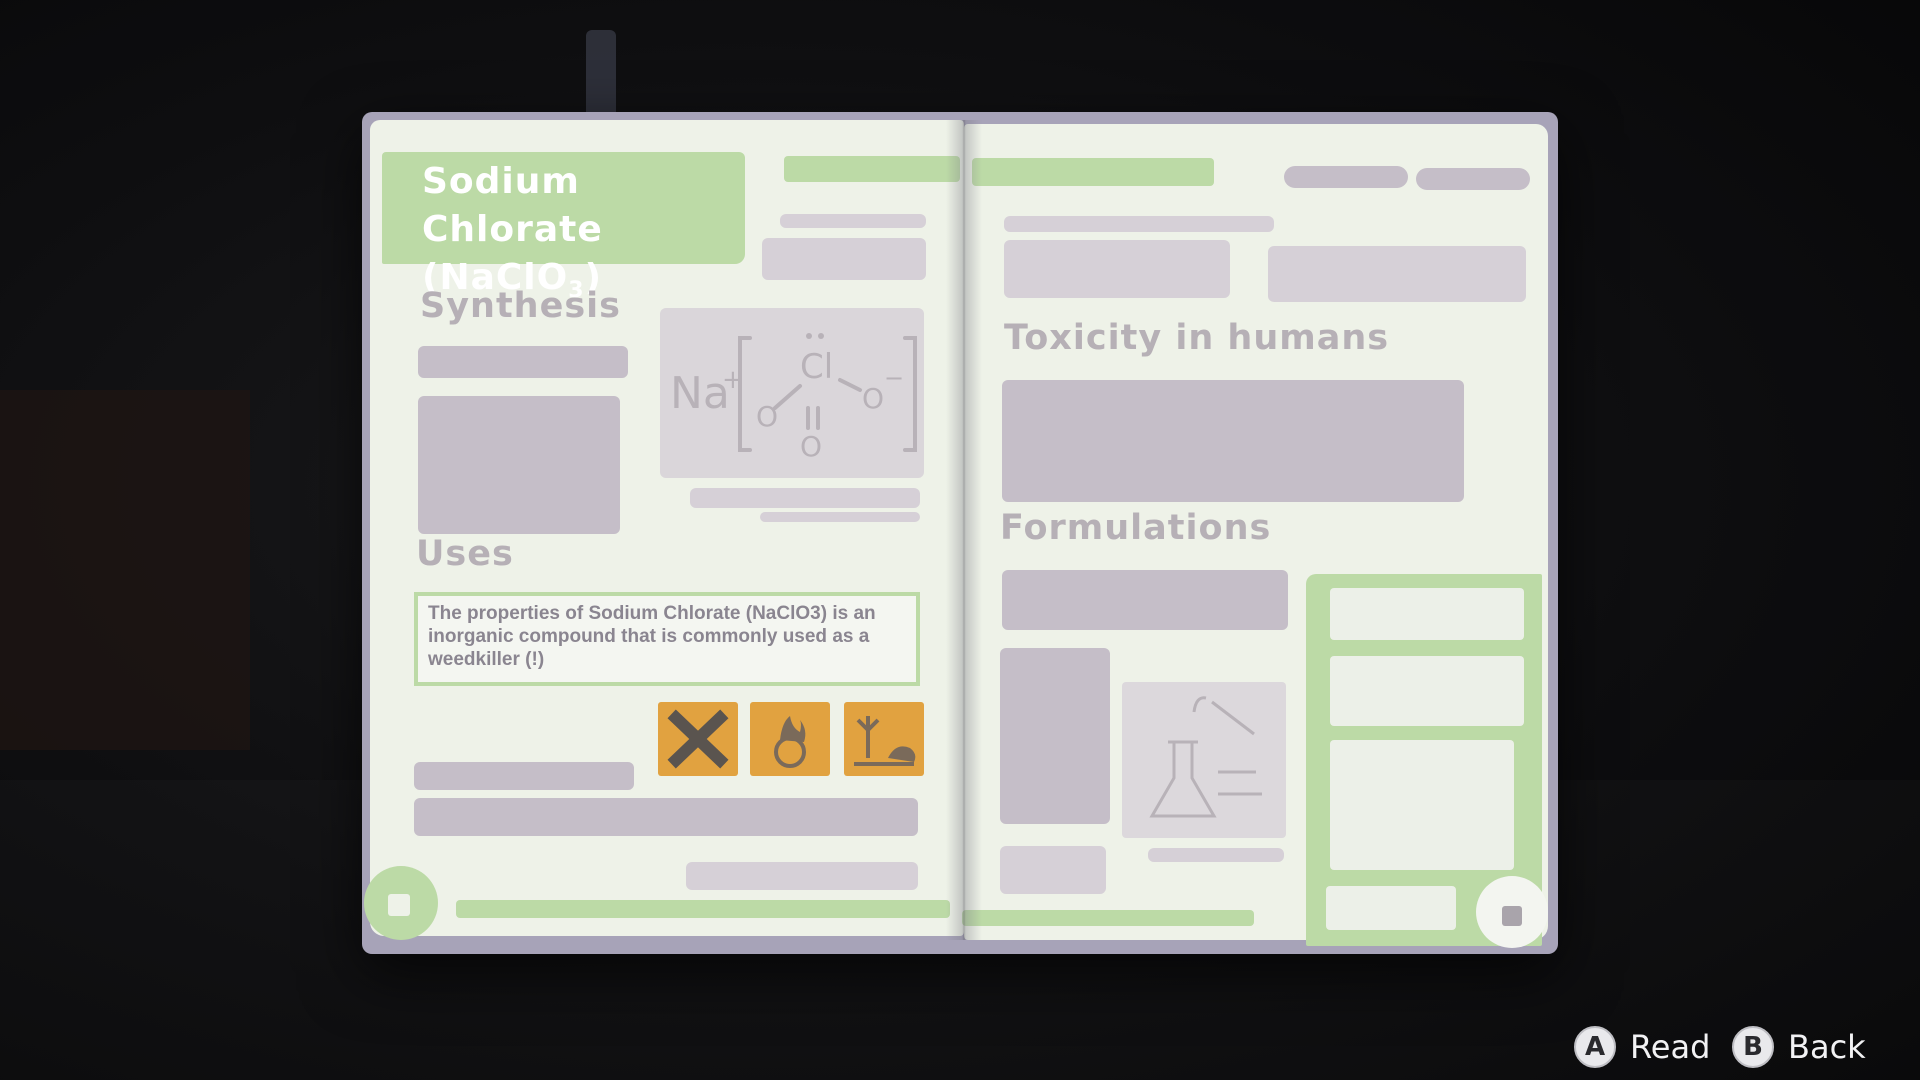 This screenshot has width=1920, height=1080. Describe the element at coordinates (601, 75) in the screenshot. I see `background-bottle` at that location.